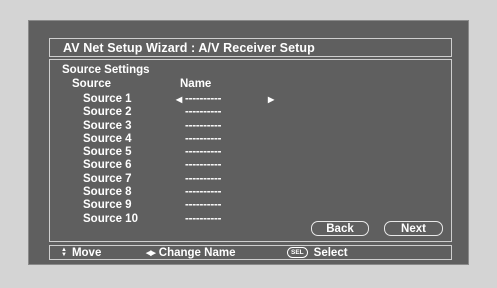  I want to click on source-row-5: Source 5 ----------, so click(250, 152).